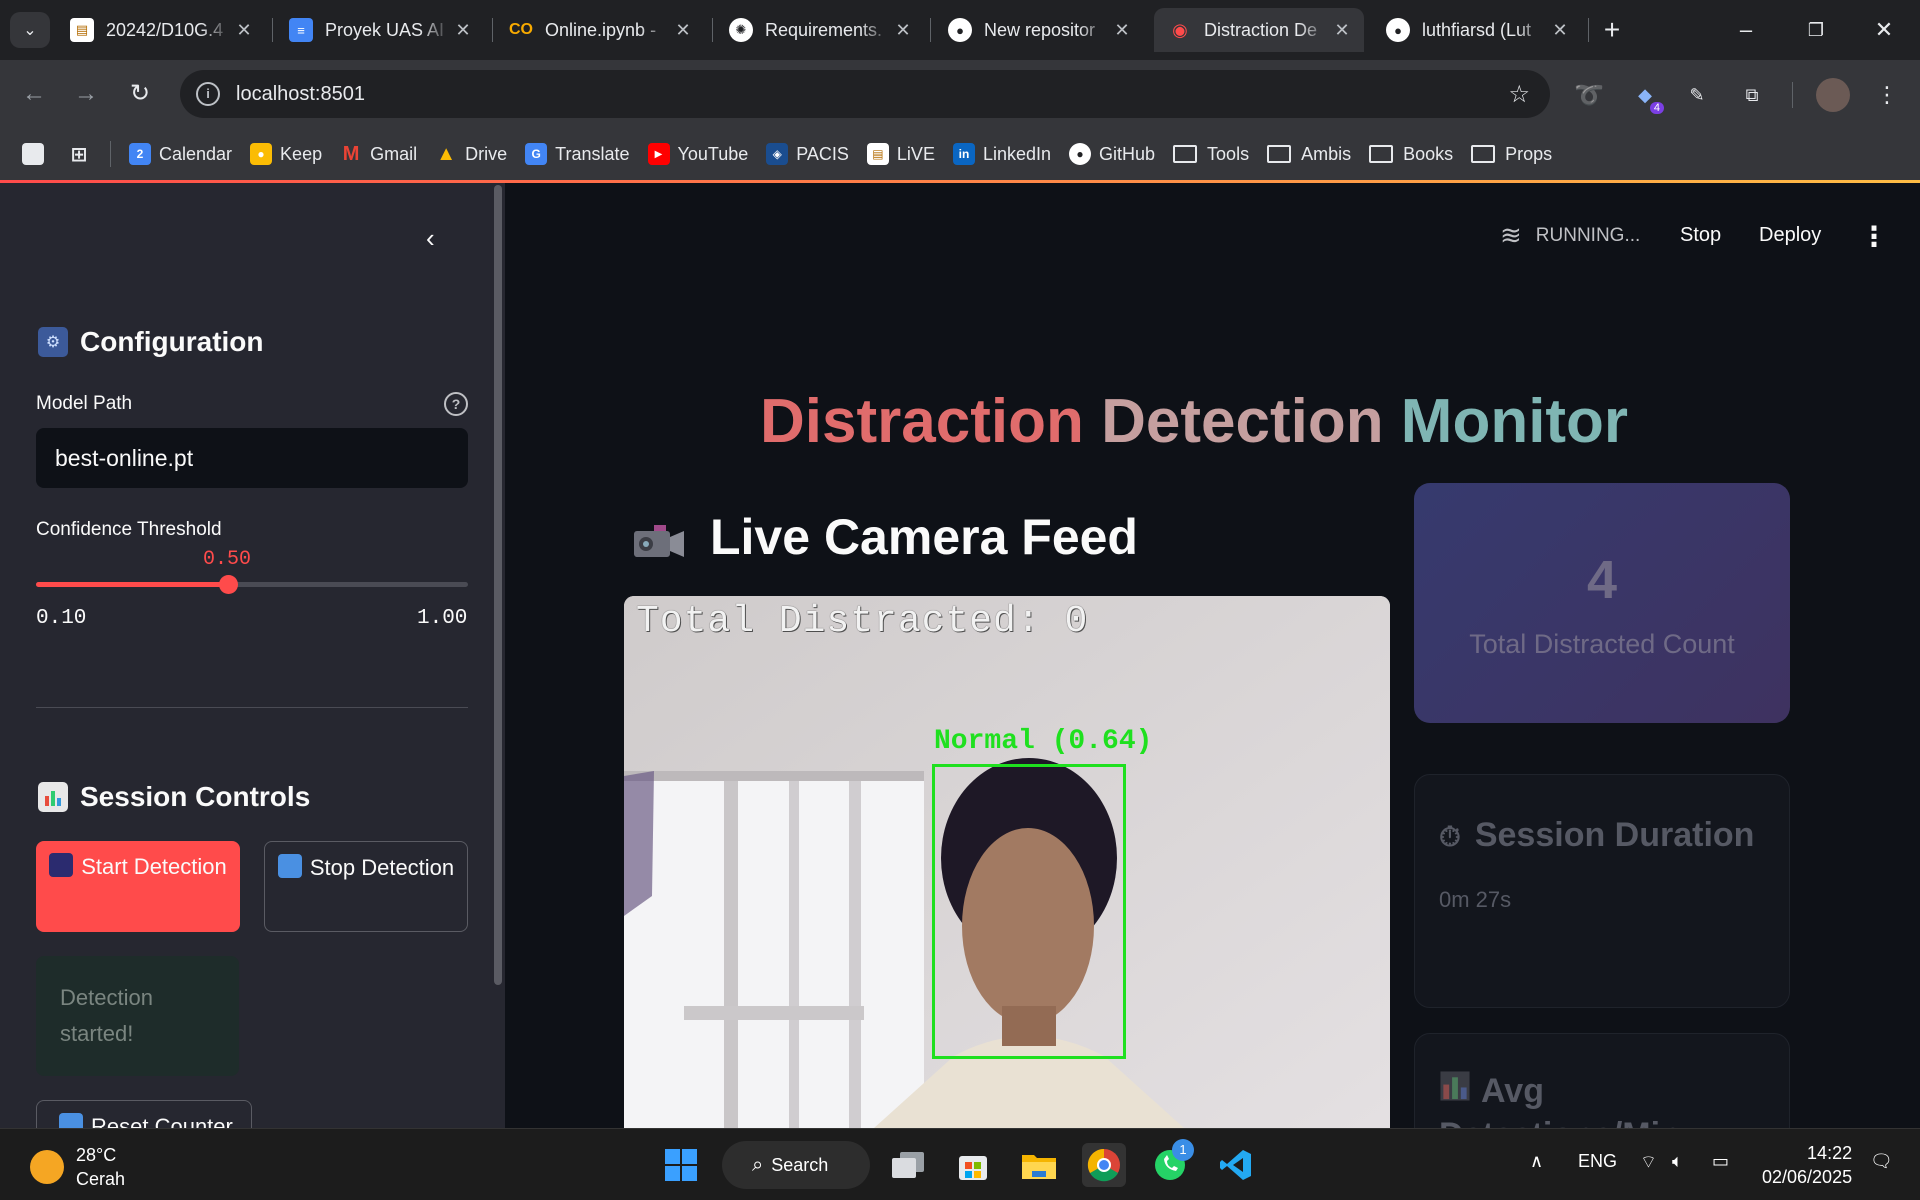 The image size is (1920, 1200). Describe the element at coordinates (446, 153) in the screenshot. I see `drive-icon: ▲` at that location.